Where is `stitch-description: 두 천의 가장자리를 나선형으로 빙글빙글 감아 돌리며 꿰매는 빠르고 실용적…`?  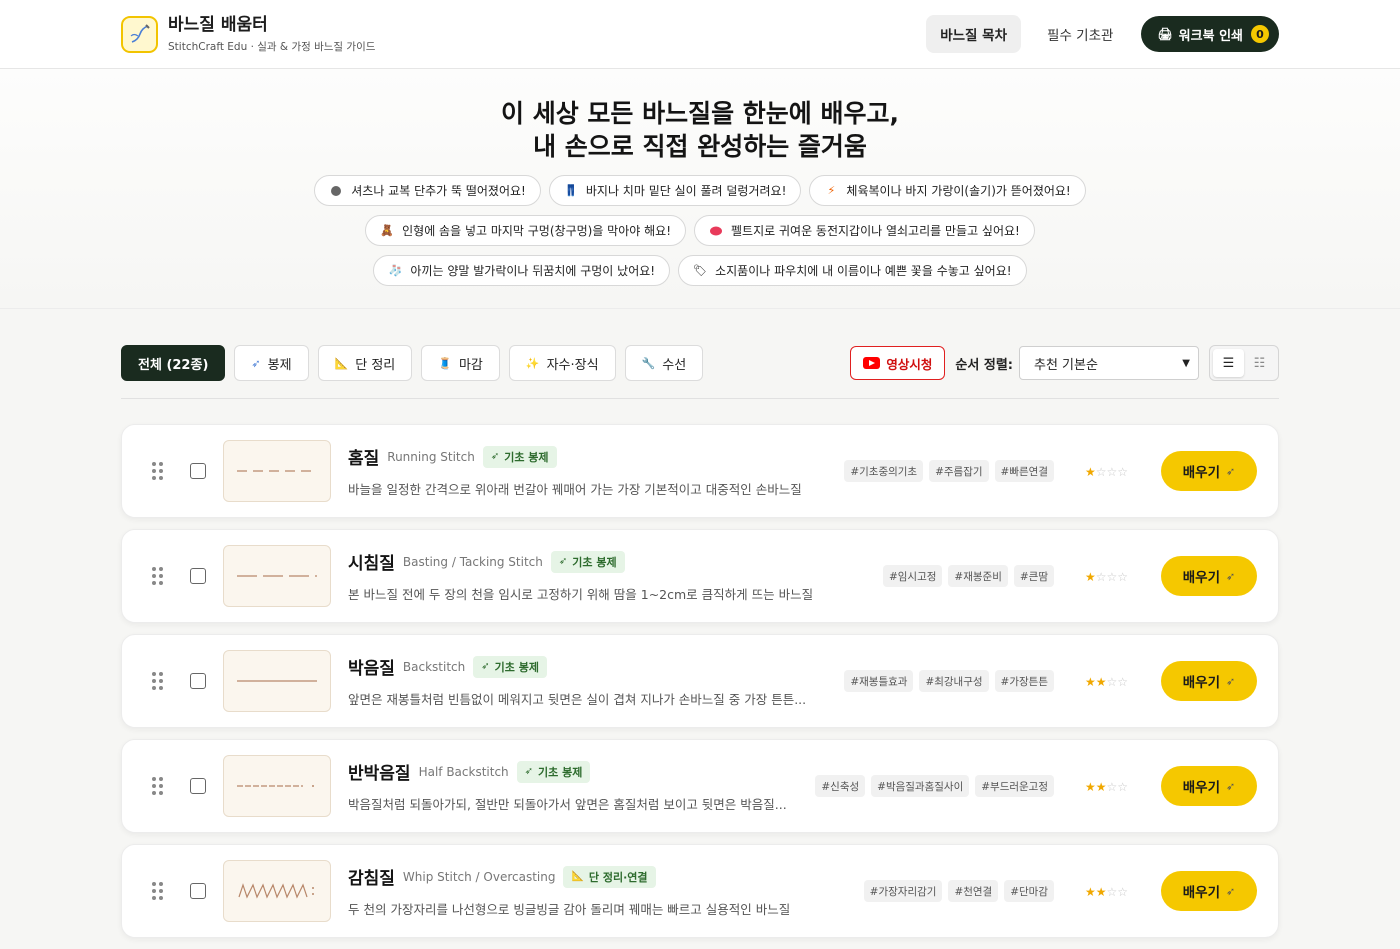 stitch-description: 두 천의 가장자리를 나선형으로 빙글빙글 감아 돌리며 꿰매는 빠르고 실용적… is located at coordinates (569, 909).